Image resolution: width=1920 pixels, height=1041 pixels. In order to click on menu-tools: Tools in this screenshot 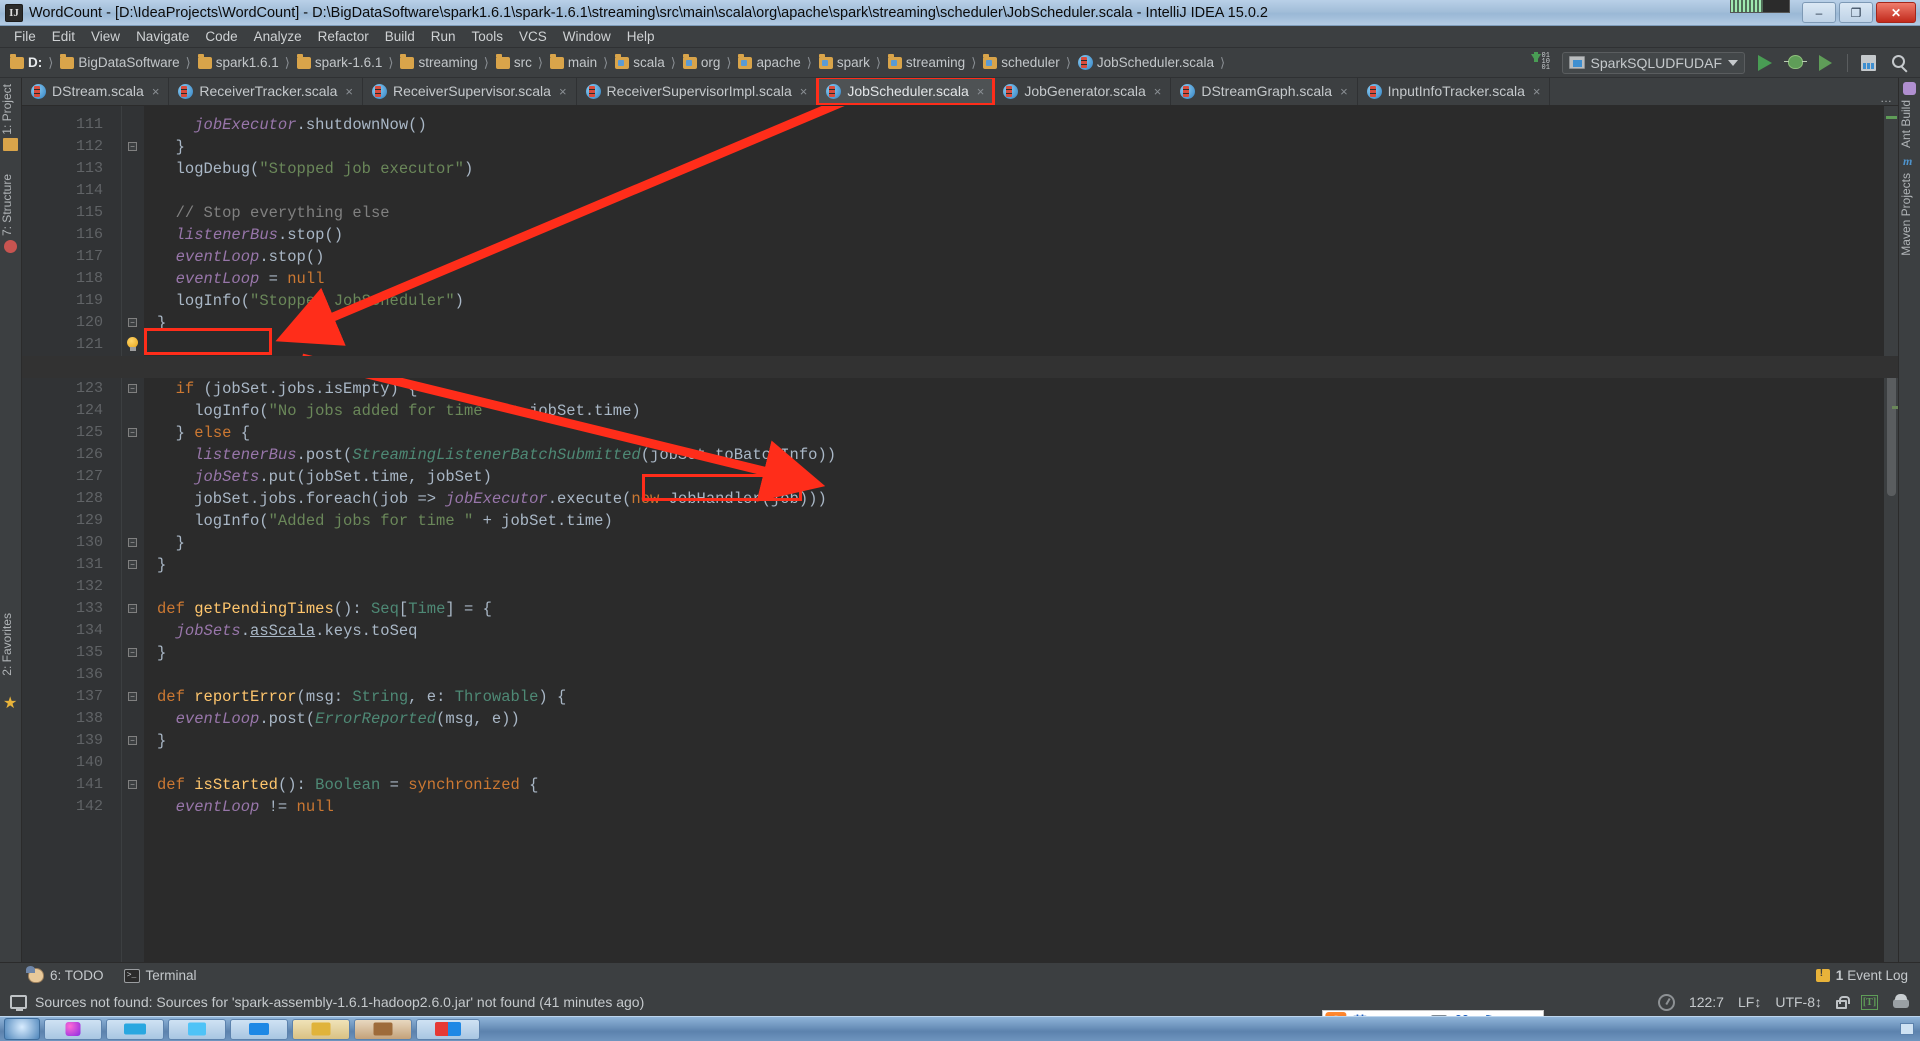, I will do `click(488, 36)`.